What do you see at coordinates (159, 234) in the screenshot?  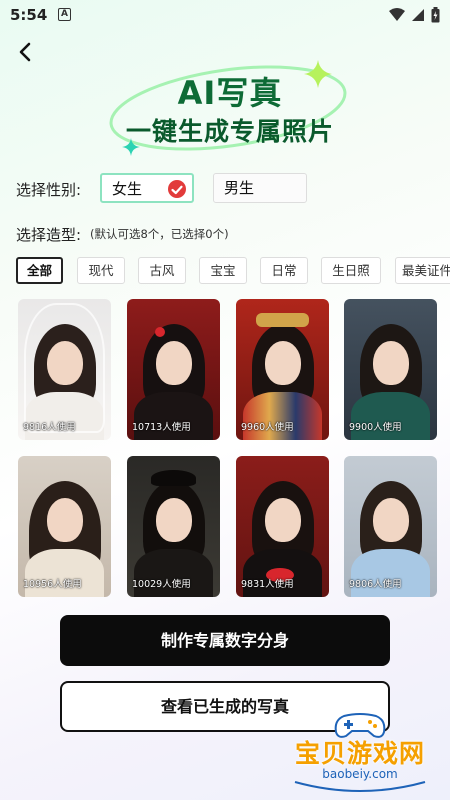 I see `style-hint: (默认可选8个，已选择0个)` at bounding box center [159, 234].